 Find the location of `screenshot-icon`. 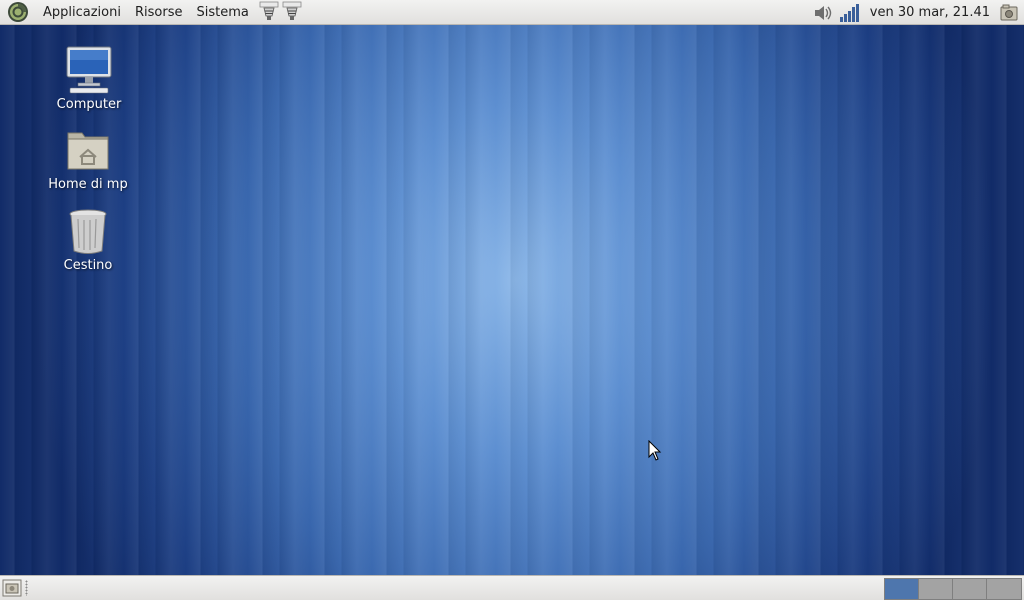

screenshot-icon is located at coordinates (1009, 13).